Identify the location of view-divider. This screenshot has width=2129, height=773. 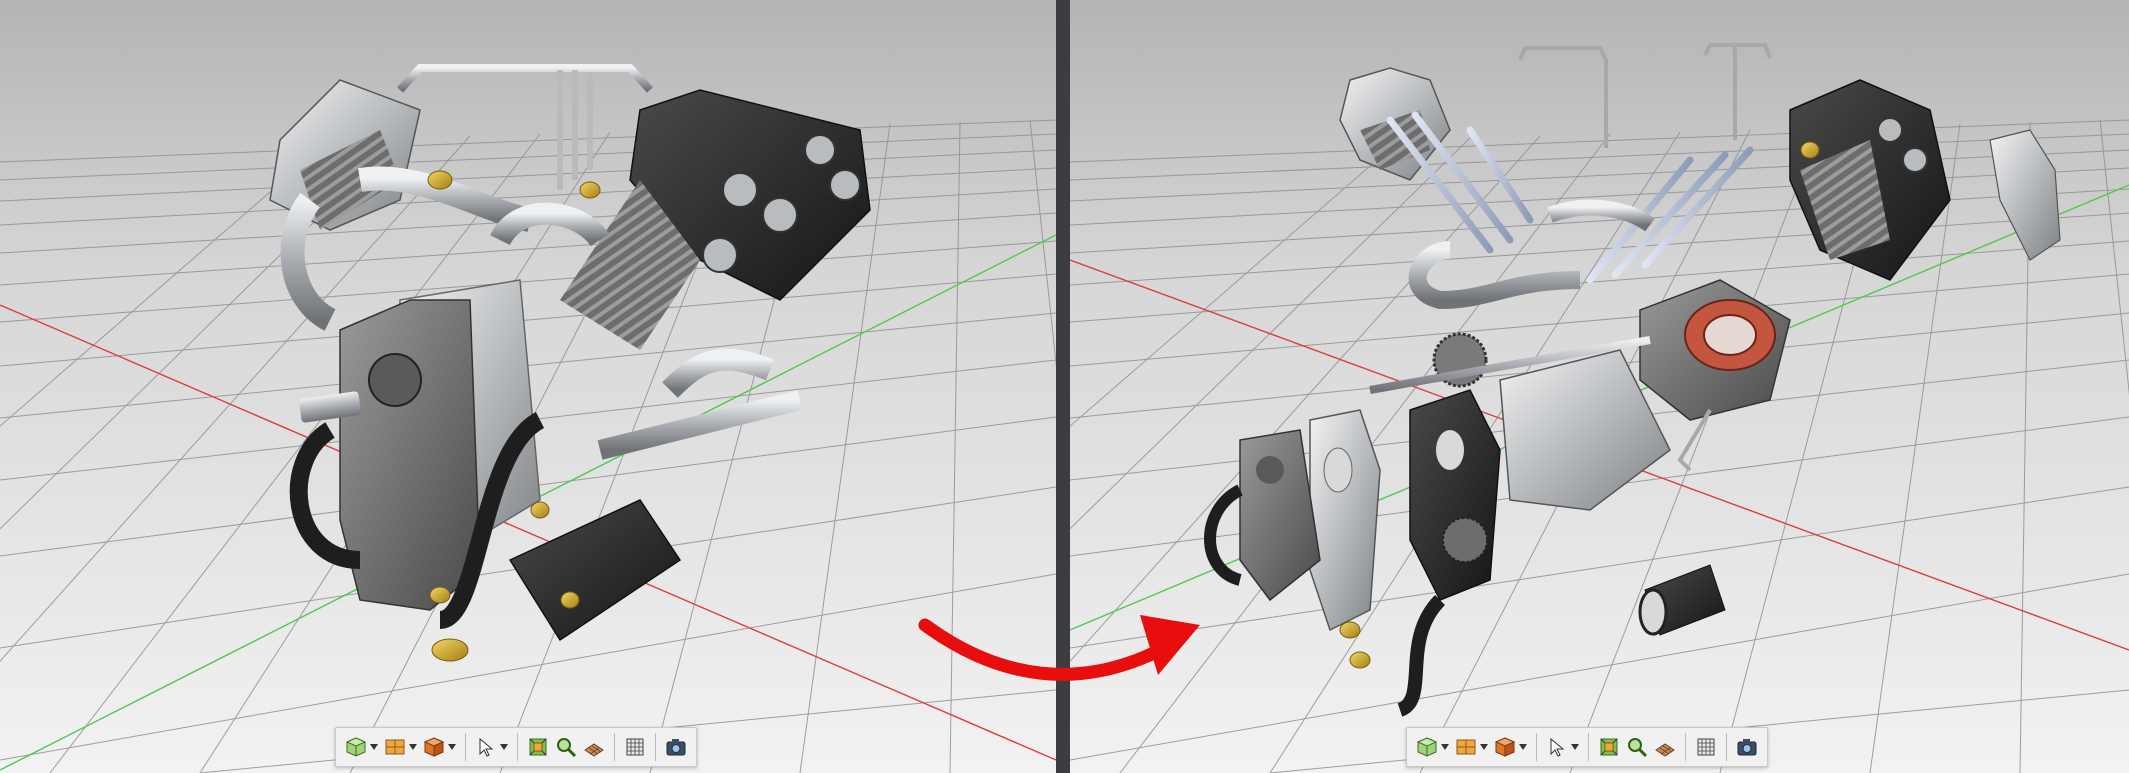
(1063, 386).